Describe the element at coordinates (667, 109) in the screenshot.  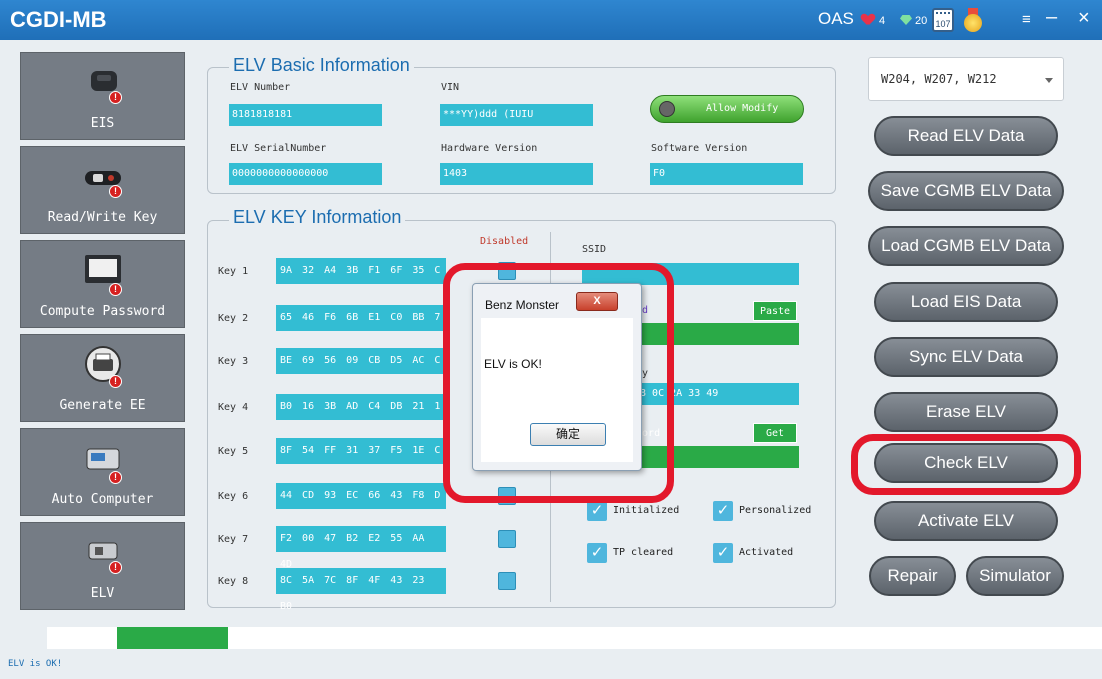
I see `toggle-knob-icon` at that location.